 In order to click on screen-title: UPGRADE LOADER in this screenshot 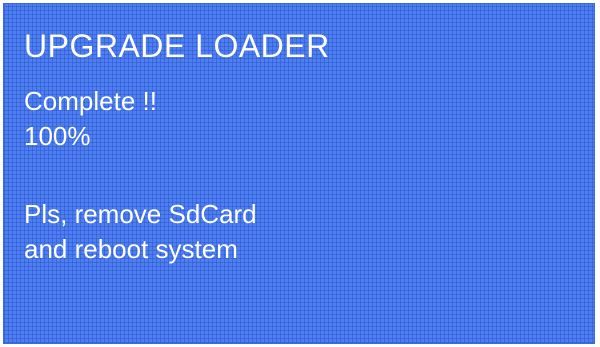, I will do `click(177, 46)`.